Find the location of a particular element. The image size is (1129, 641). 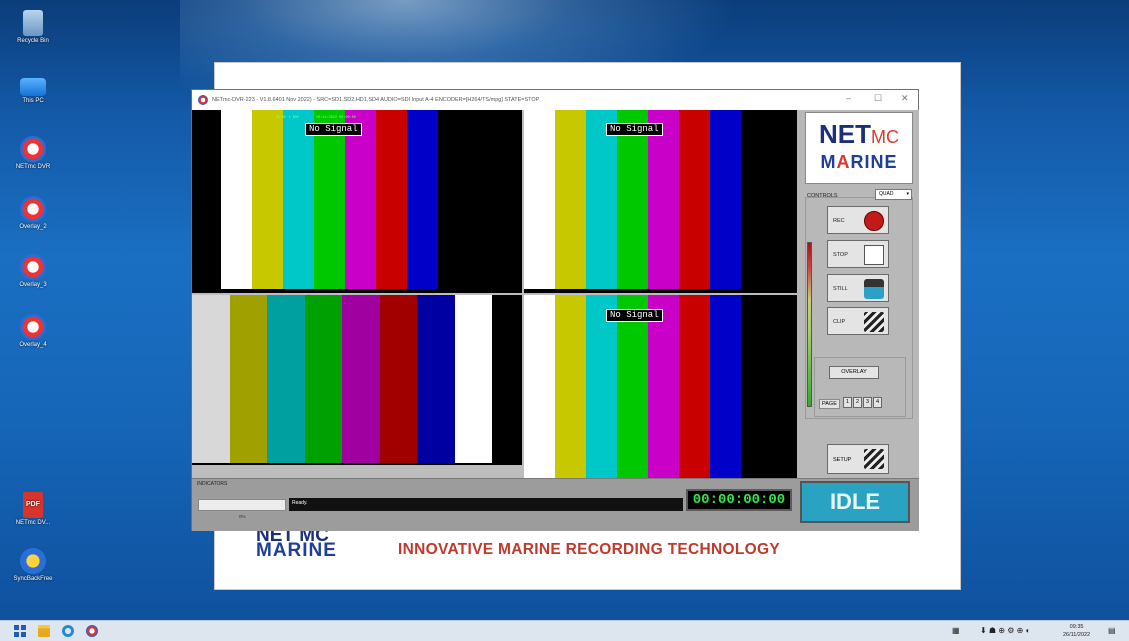

progress-bar is located at coordinates (242, 505).